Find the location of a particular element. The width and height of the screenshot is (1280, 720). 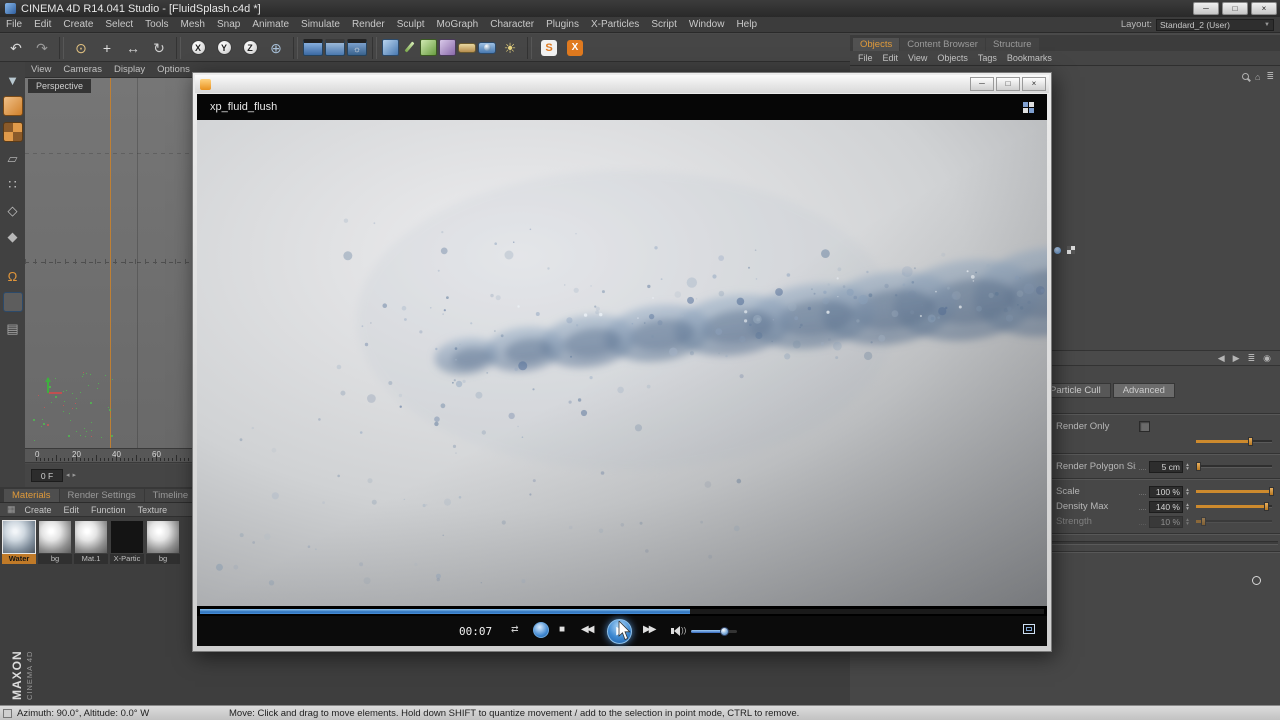

points-mode-icon: ∷ is located at coordinates (13, 184).